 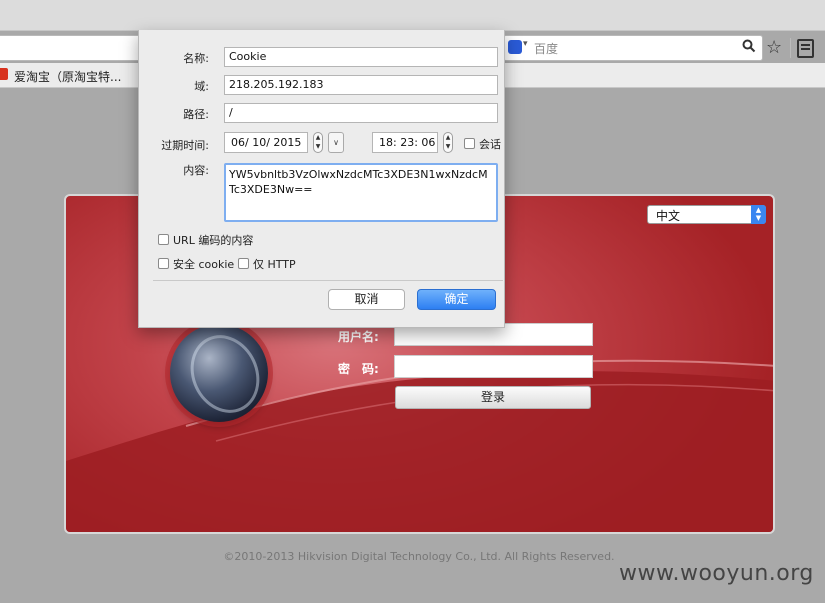 I want to click on language-value: 中文, so click(x=668, y=216).